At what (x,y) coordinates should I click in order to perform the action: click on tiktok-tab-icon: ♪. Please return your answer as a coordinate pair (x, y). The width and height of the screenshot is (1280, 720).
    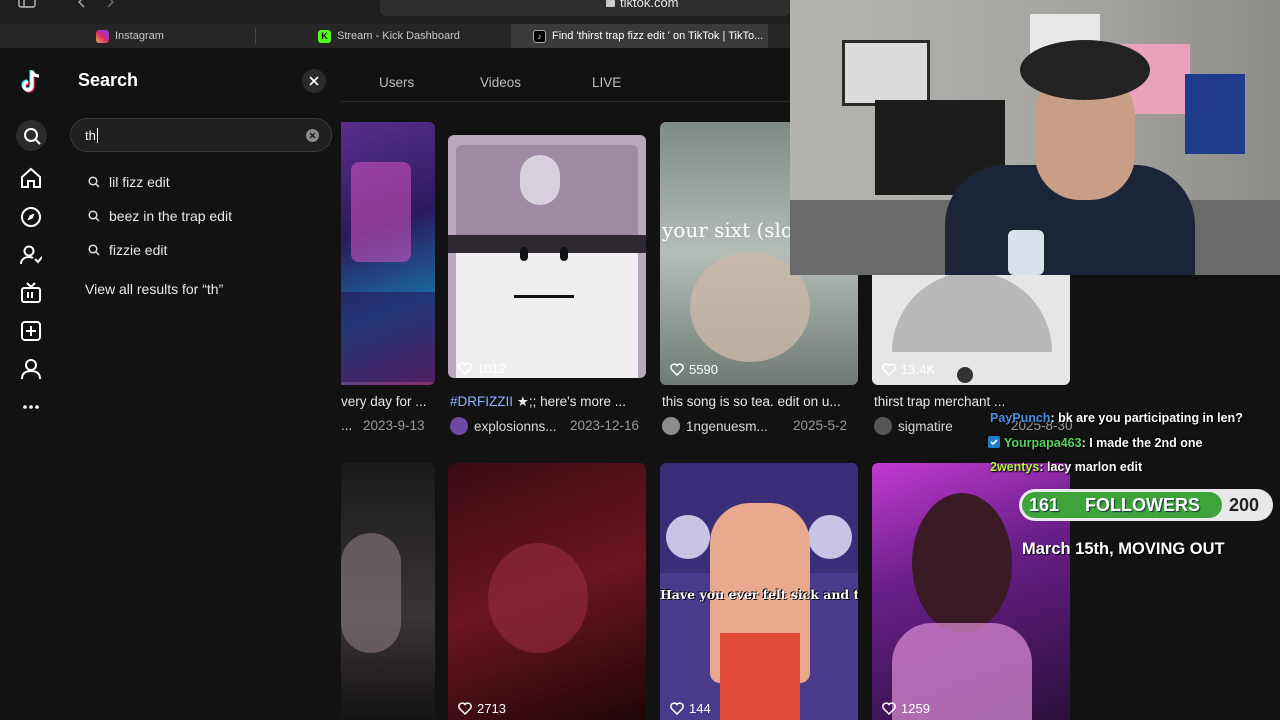
    Looking at the image, I should click on (539, 36).